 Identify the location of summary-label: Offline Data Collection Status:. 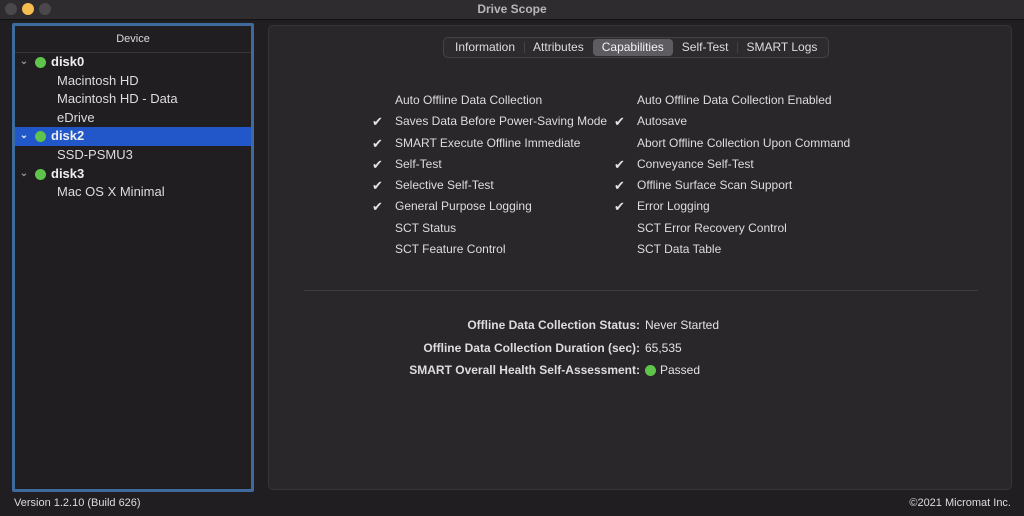
(553, 325).